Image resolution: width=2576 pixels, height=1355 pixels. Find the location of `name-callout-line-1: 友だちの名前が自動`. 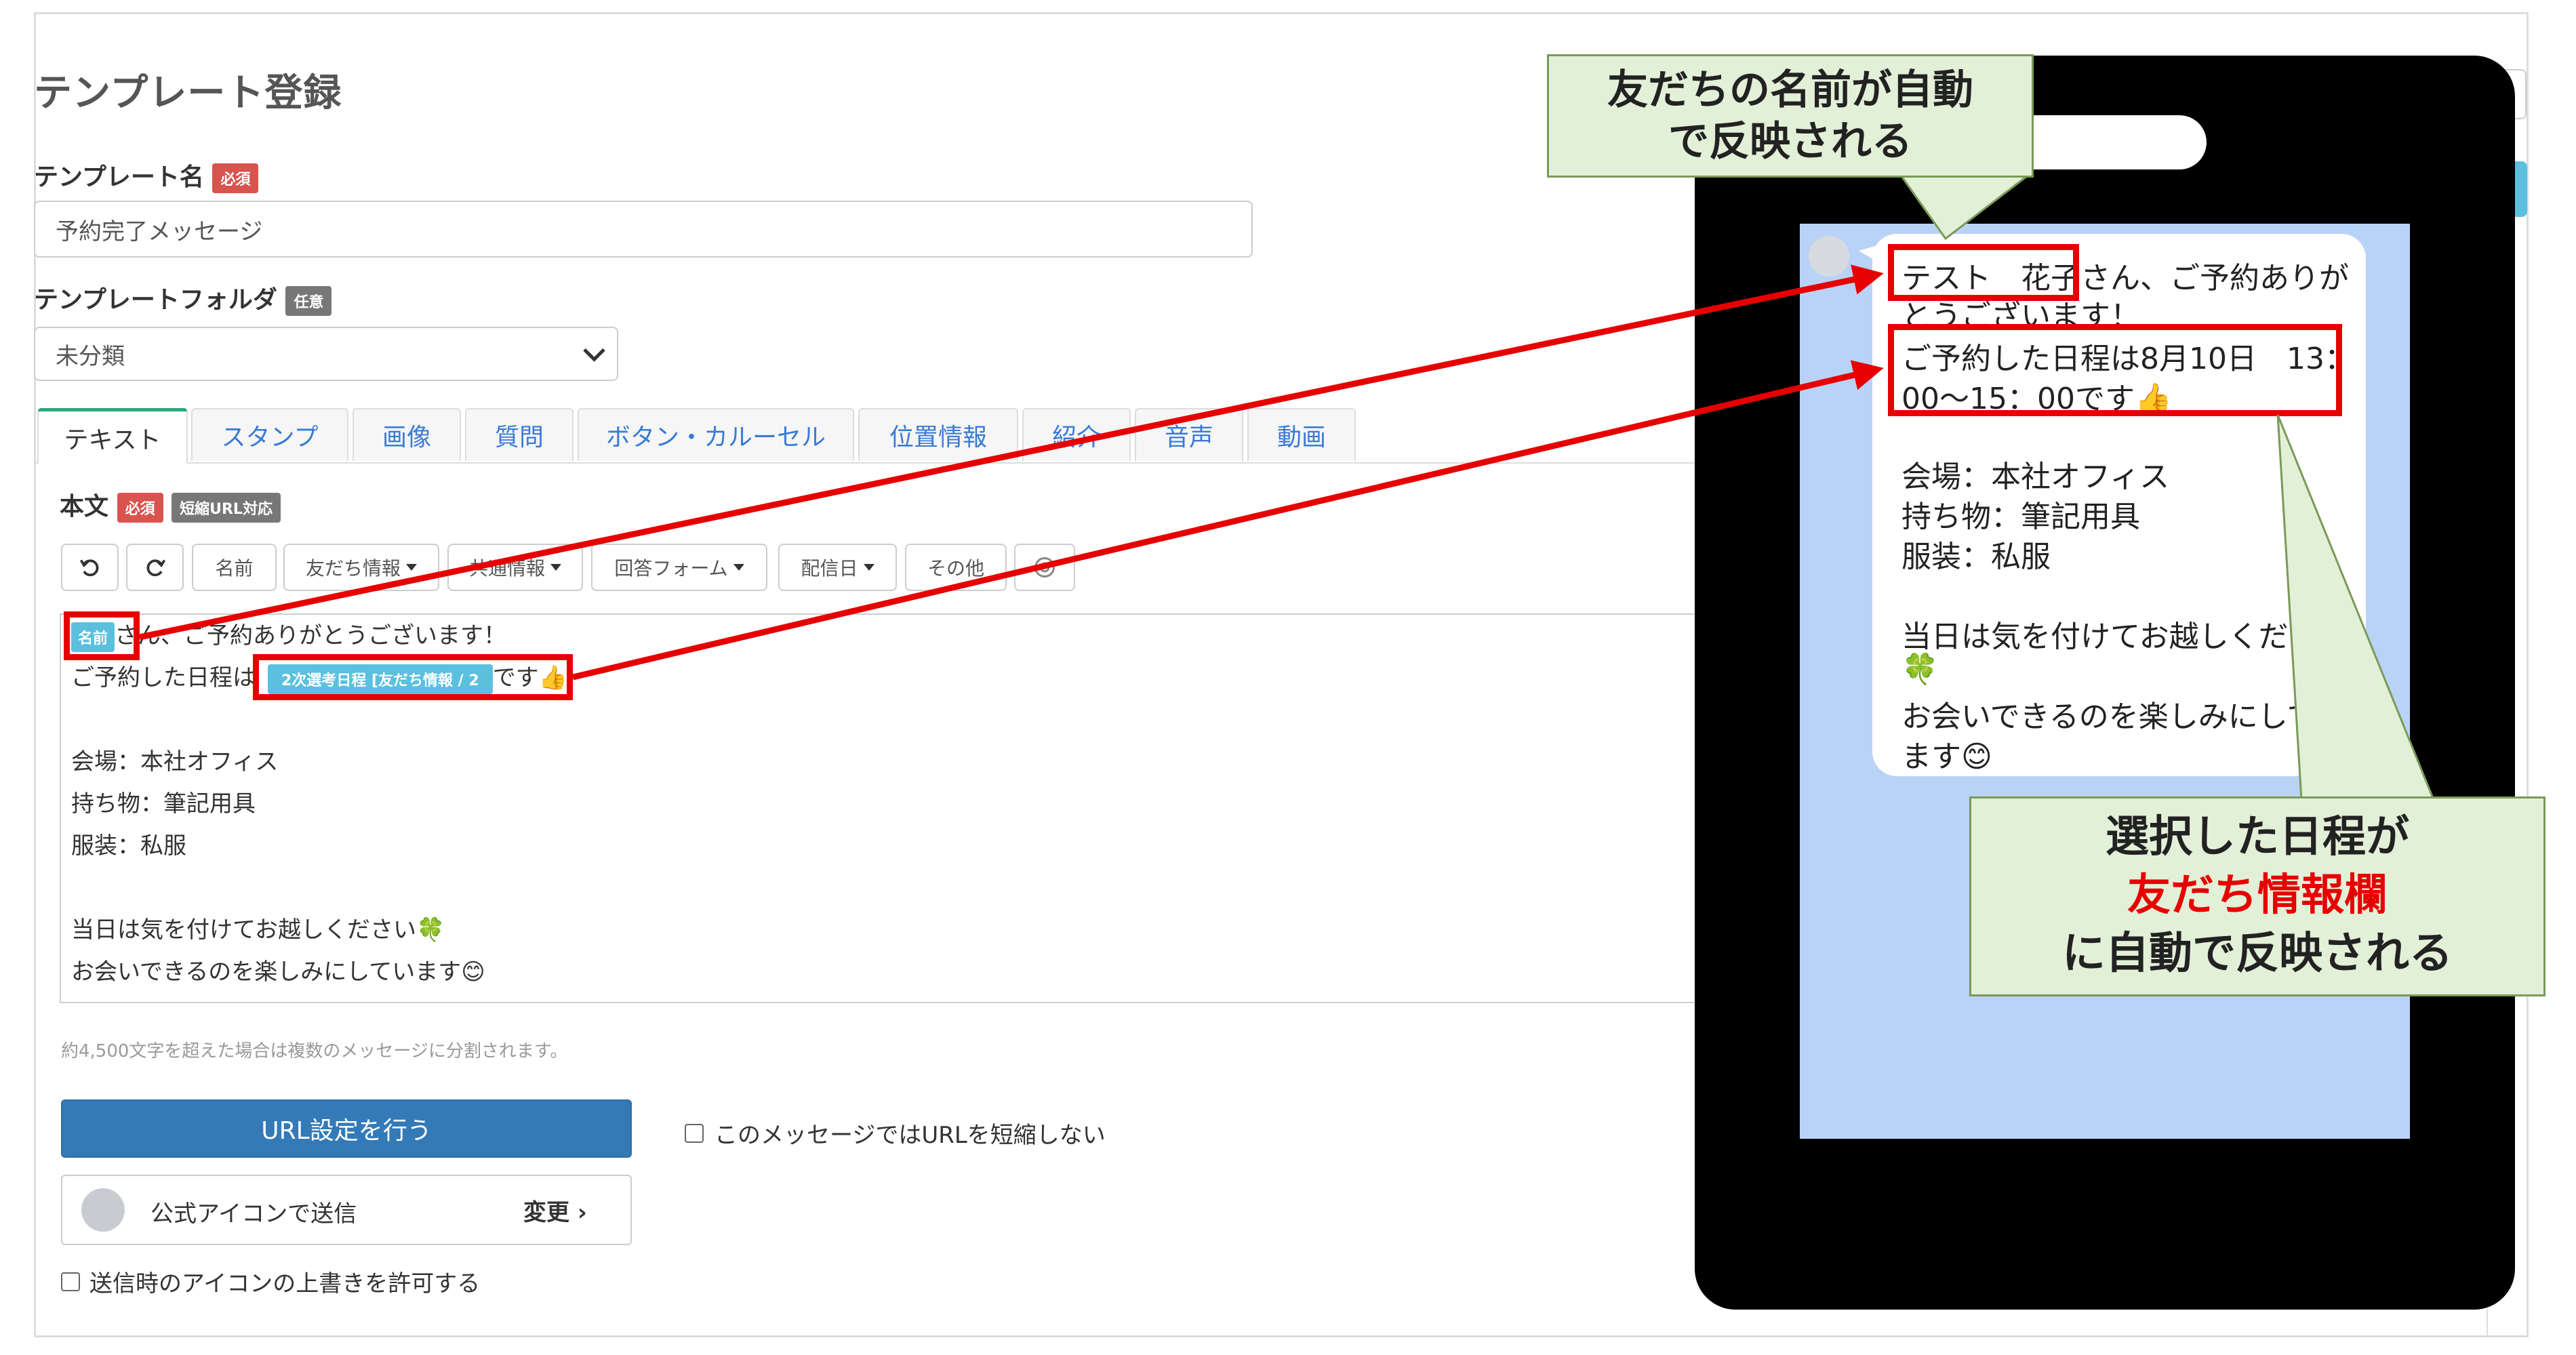

name-callout-line-1: 友だちの名前が自動 is located at coordinates (1790, 90).